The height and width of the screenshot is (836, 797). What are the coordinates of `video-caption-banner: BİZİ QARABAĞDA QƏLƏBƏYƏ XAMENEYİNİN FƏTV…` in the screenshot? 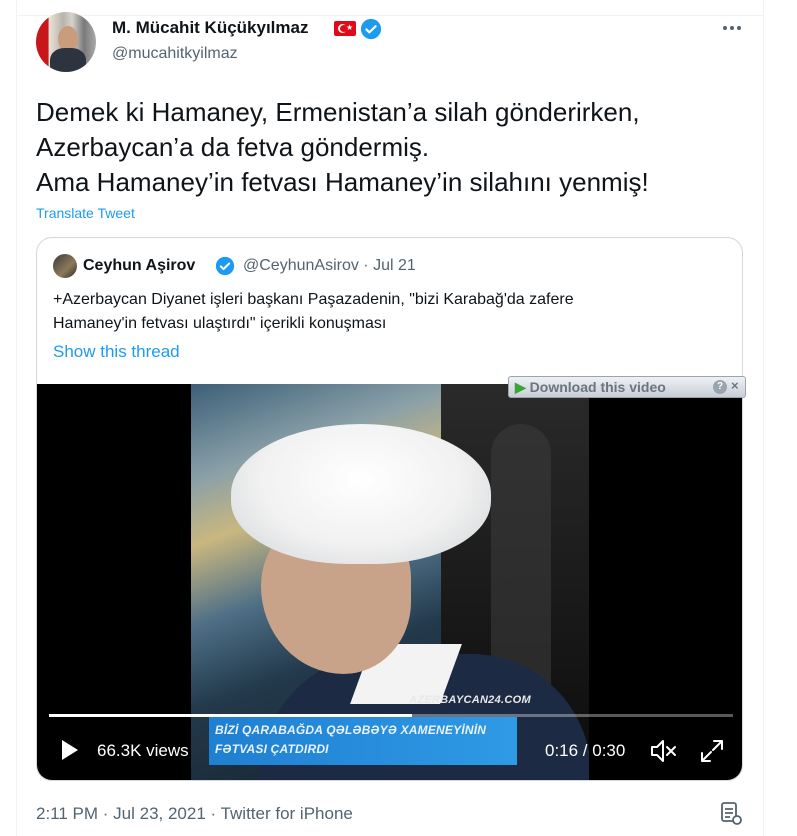 It's located at (363, 741).